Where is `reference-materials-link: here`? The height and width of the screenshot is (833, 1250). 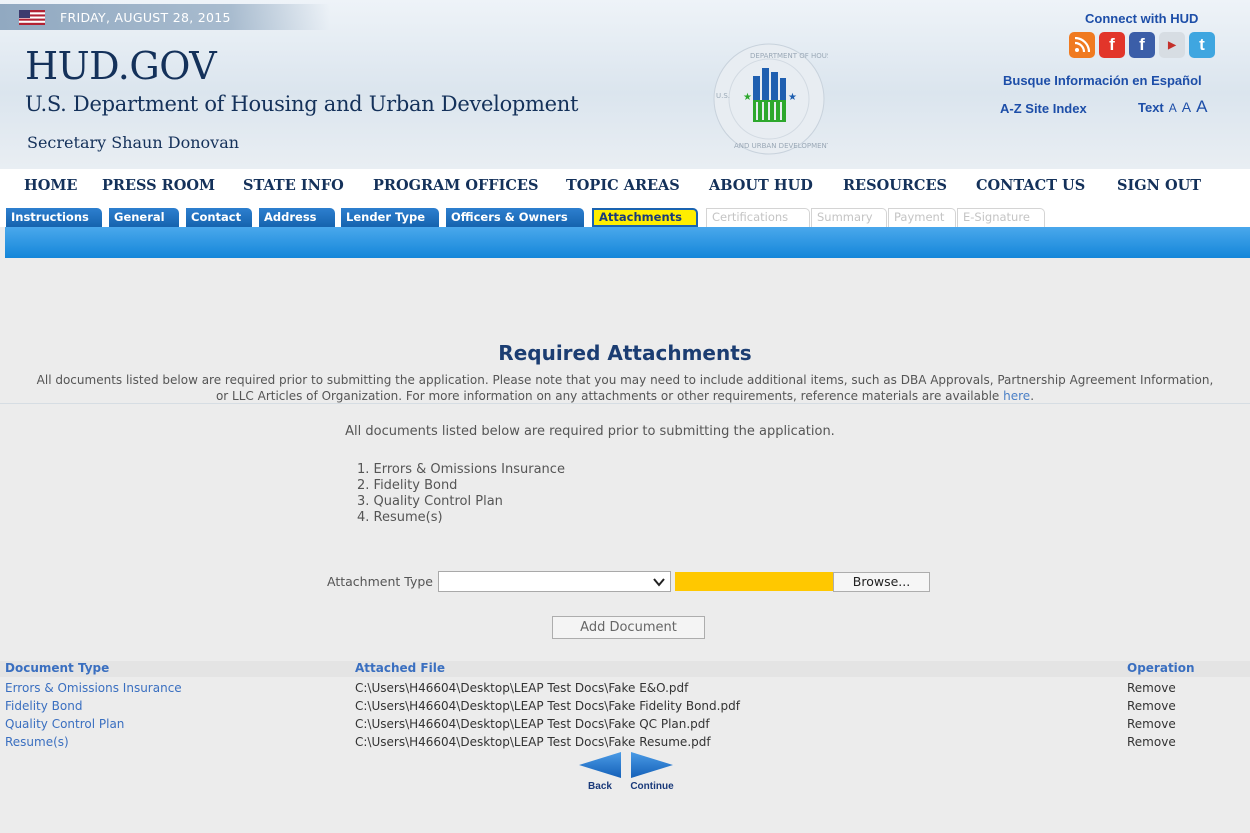
reference-materials-link: here is located at coordinates (1016, 396).